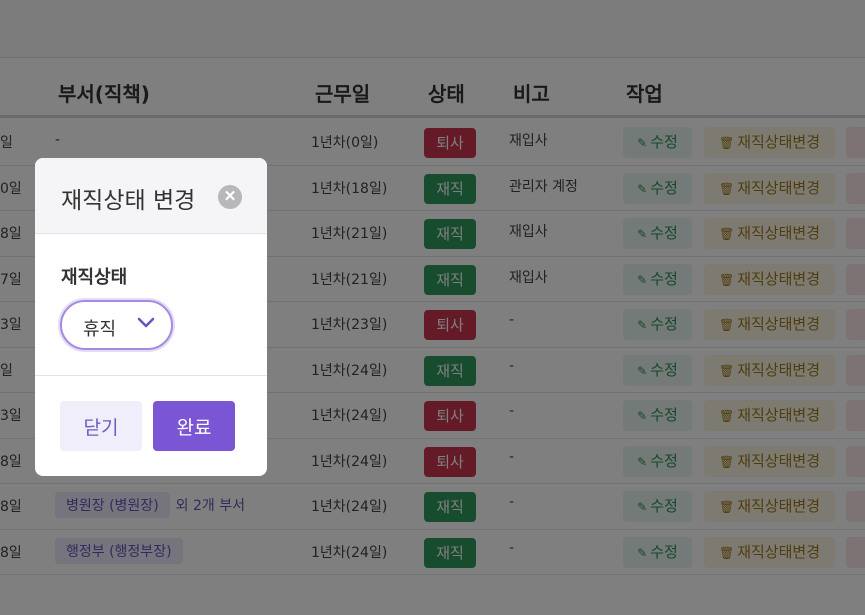 Image resolution: width=865 pixels, height=615 pixels. What do you see at coordinates (128, 201) in the screenshot?
I see `modal-title: 재직상태 변경` at bounding box center [128, 201].